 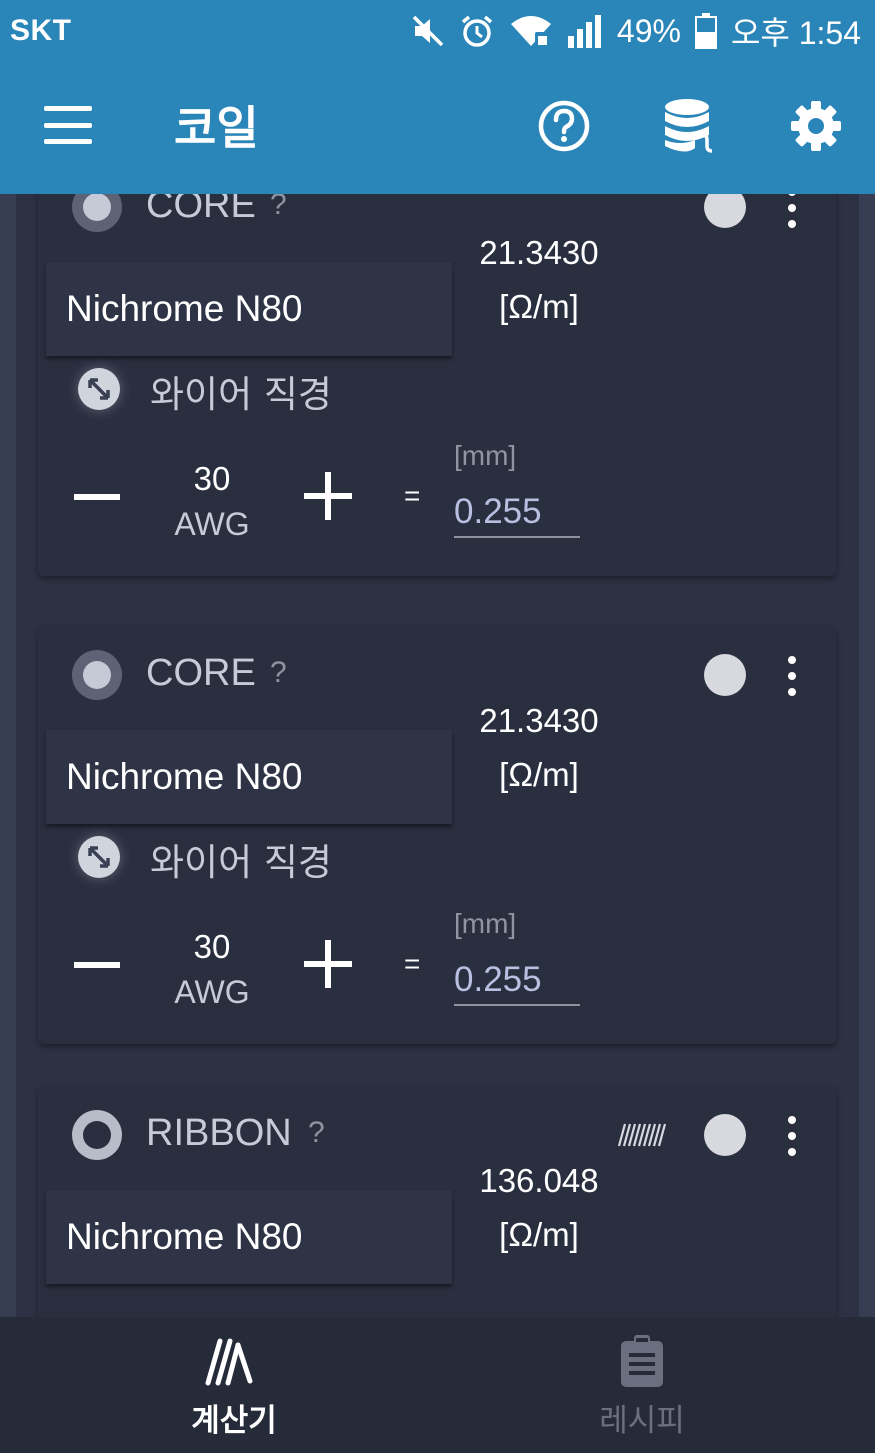 I want to click on battery-percent: 49%, so click(x=648, y=30).